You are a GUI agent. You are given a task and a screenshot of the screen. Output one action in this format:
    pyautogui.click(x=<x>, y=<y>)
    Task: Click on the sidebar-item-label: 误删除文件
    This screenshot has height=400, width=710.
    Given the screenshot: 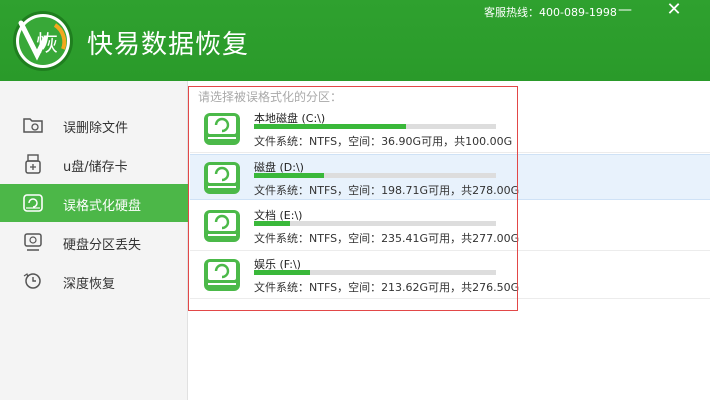 What is the action you would take?
    pyautogui.click(x=96, y=128)
    